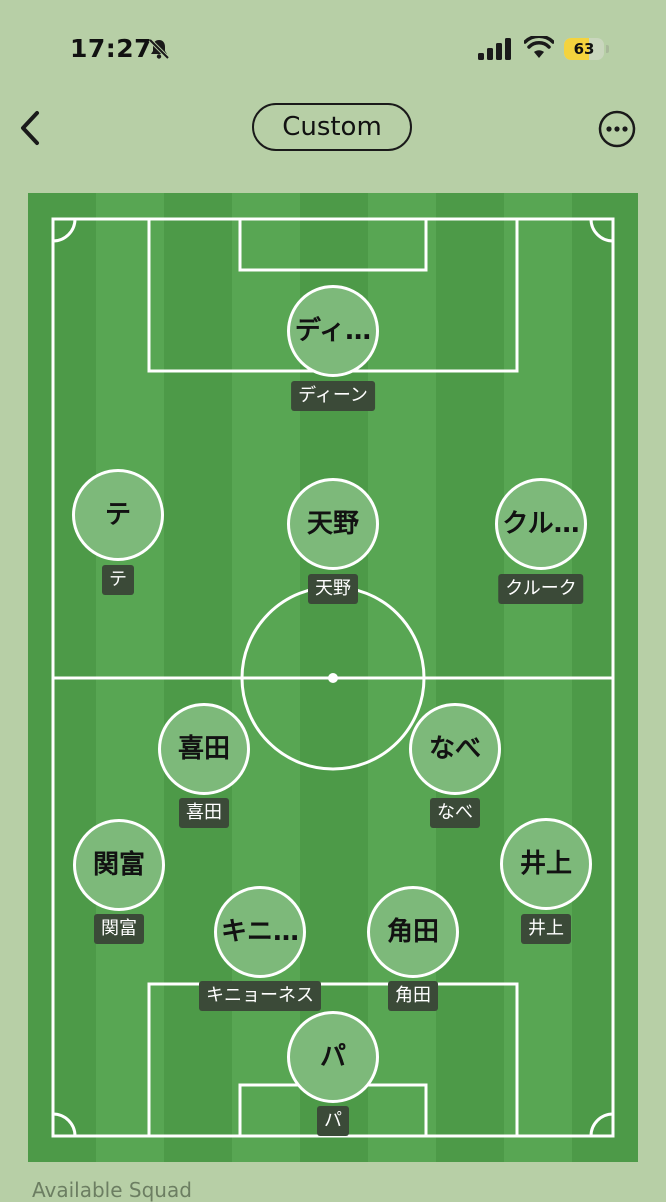 The width and height of the screenshot is (666, 1202). Describe the element at coordinates (112, 1190) in the screenshot. I see `available-squad-heading: Available Squad` at that location.